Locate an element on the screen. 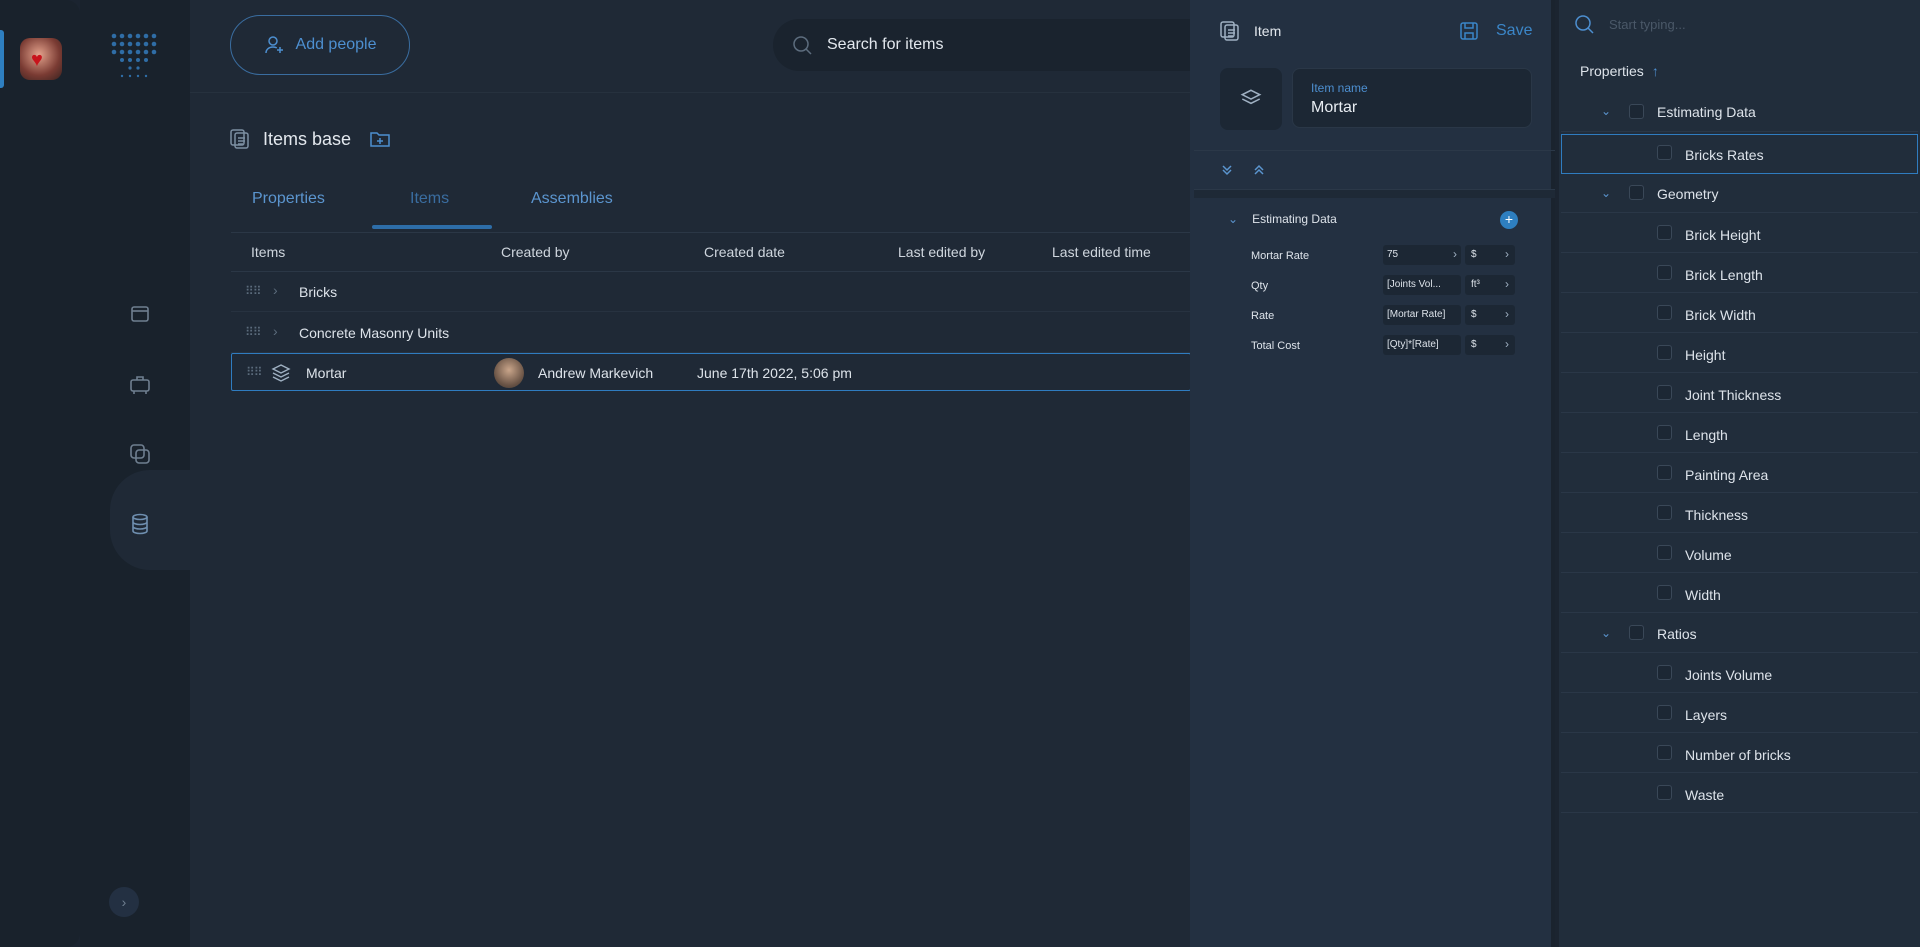 This screenshot has height=947, width=1920. plus-icon: + is located at coordinates (1509, 219).